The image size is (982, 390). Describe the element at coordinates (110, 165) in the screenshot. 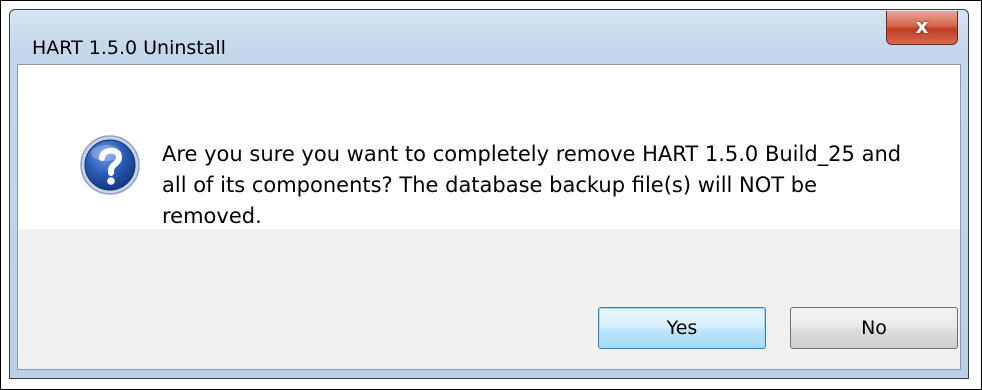

I see `question-icon` at that location.